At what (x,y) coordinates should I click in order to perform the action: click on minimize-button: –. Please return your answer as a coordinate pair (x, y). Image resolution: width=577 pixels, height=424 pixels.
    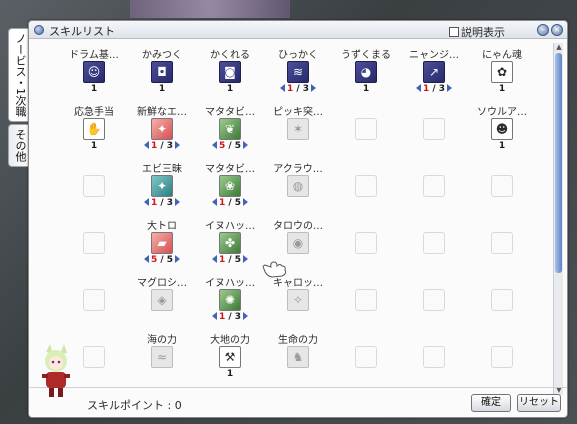
    Looking at the image, I should click on (543, 30).